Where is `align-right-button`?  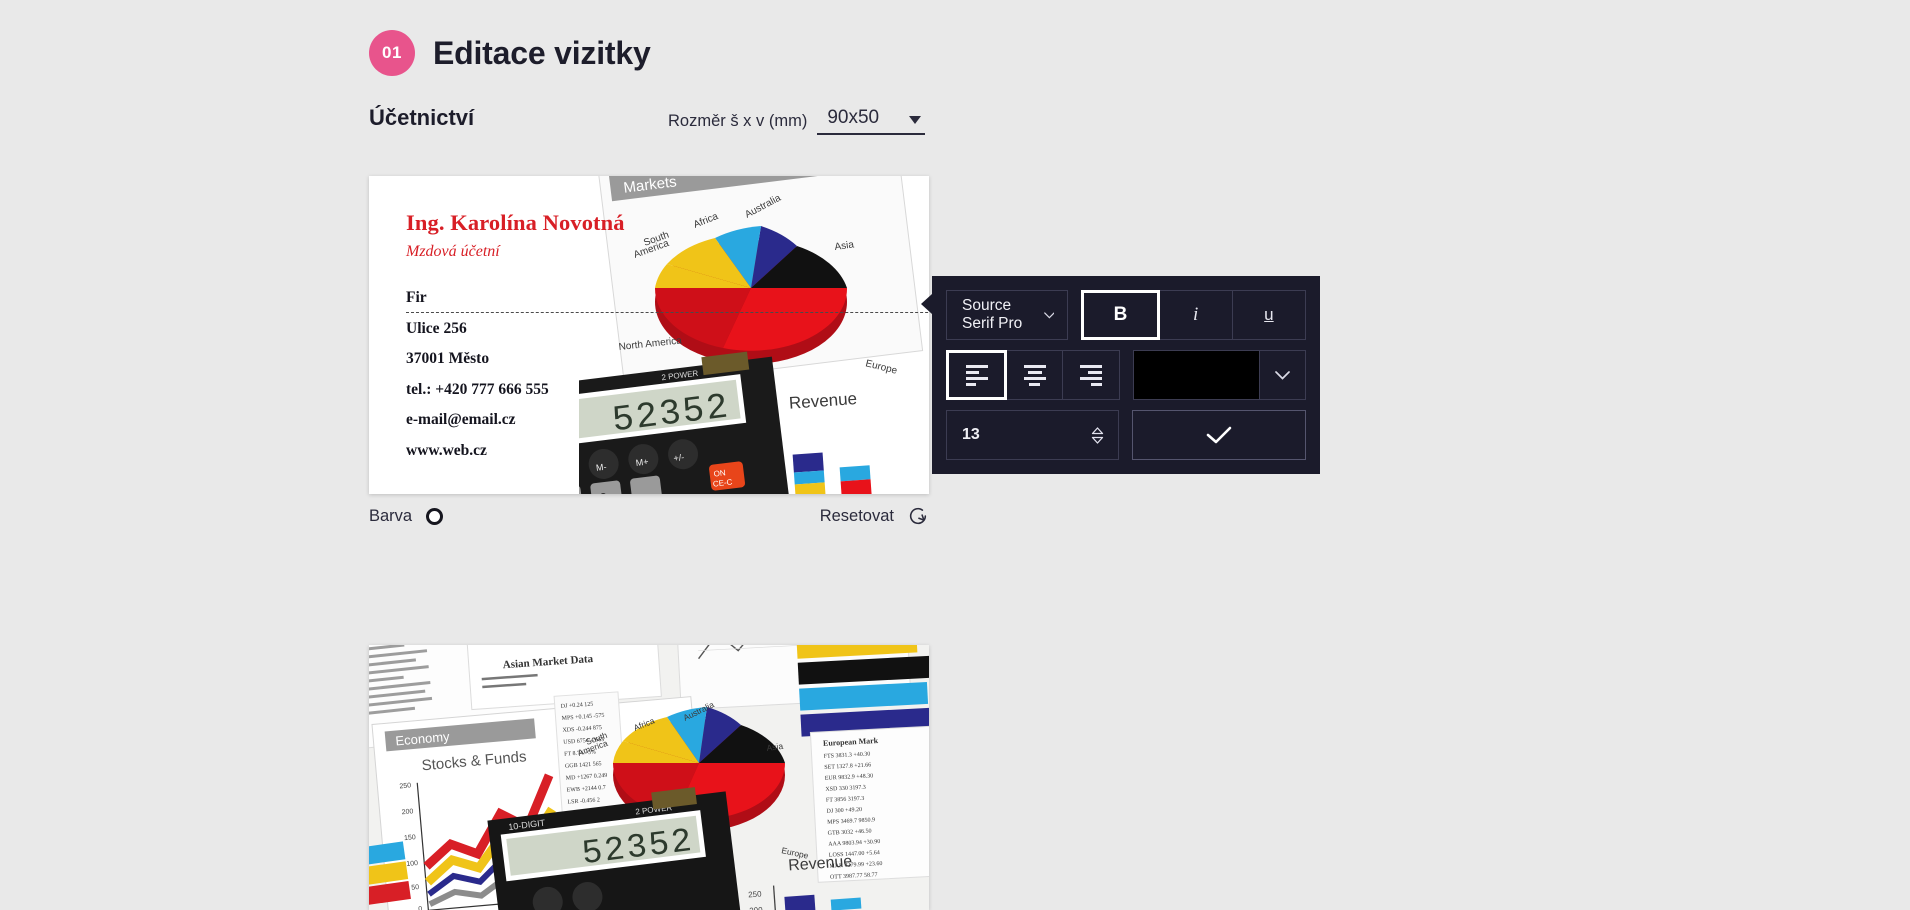 align-right-button is located at coordinates (1091, 375).